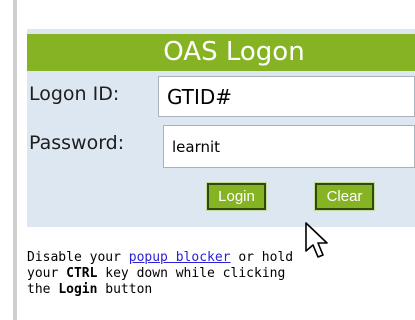 The height and width of the screenshot is (320, 415). Describe the element at coordinates (82, 273) in the screenshot. I see `ctrl-key-text: CTRL` at that location.